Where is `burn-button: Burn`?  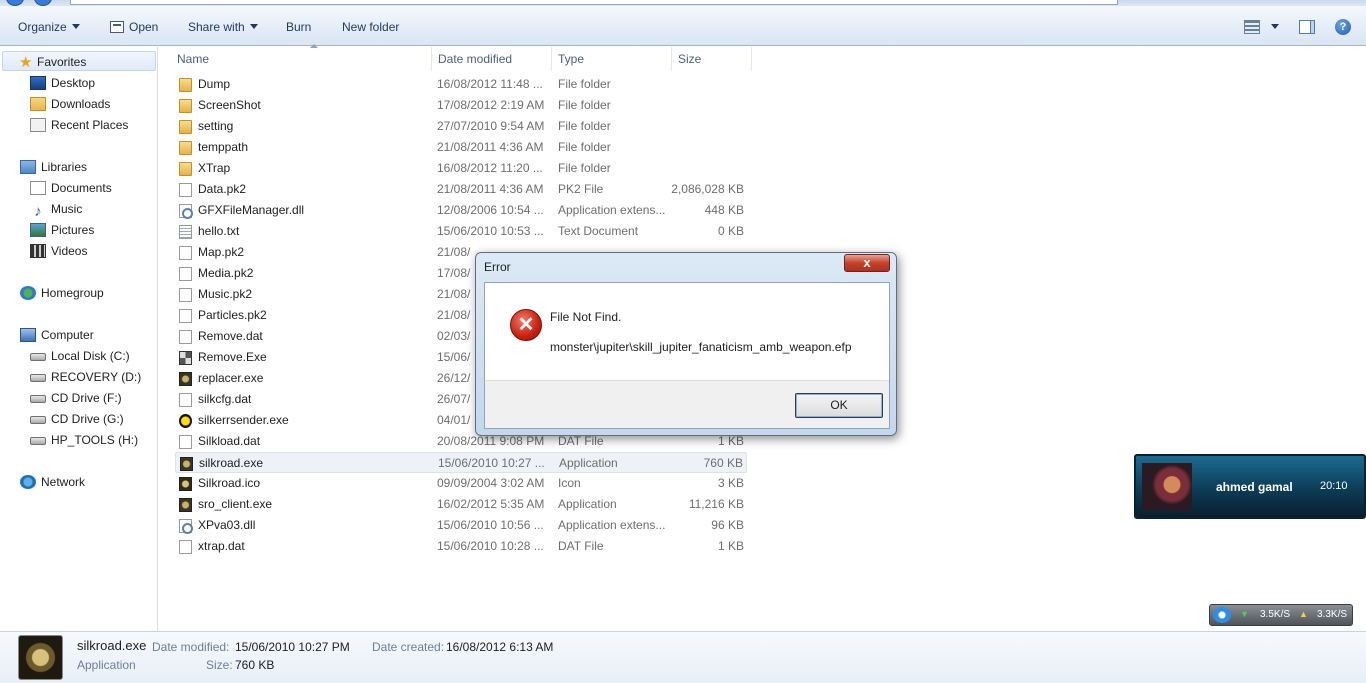
burn-button: Burn is located at coordinates (298, 27).